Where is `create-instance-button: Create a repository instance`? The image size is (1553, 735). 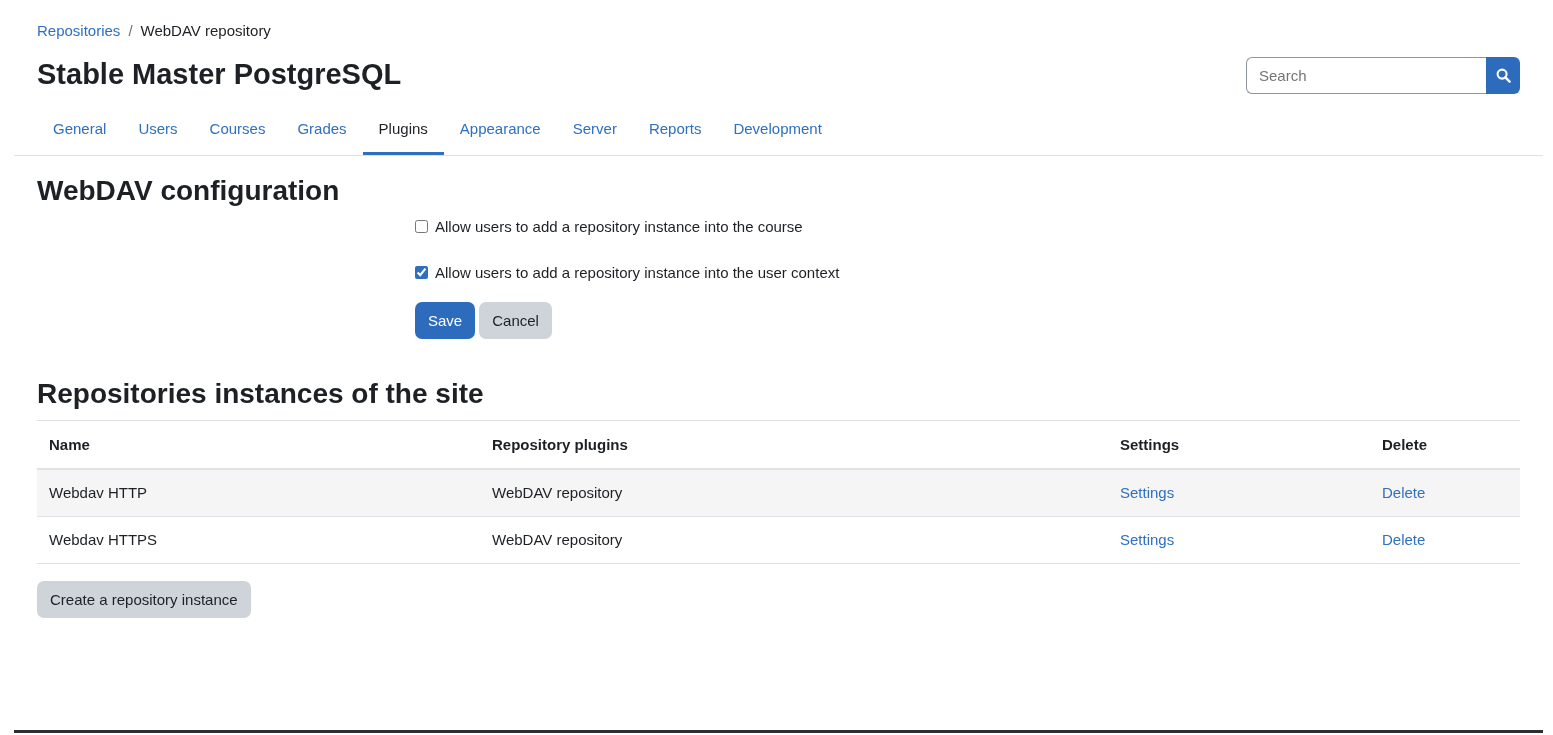 create-instance-button: Create a repository instance is located at coordinates (144, 599).